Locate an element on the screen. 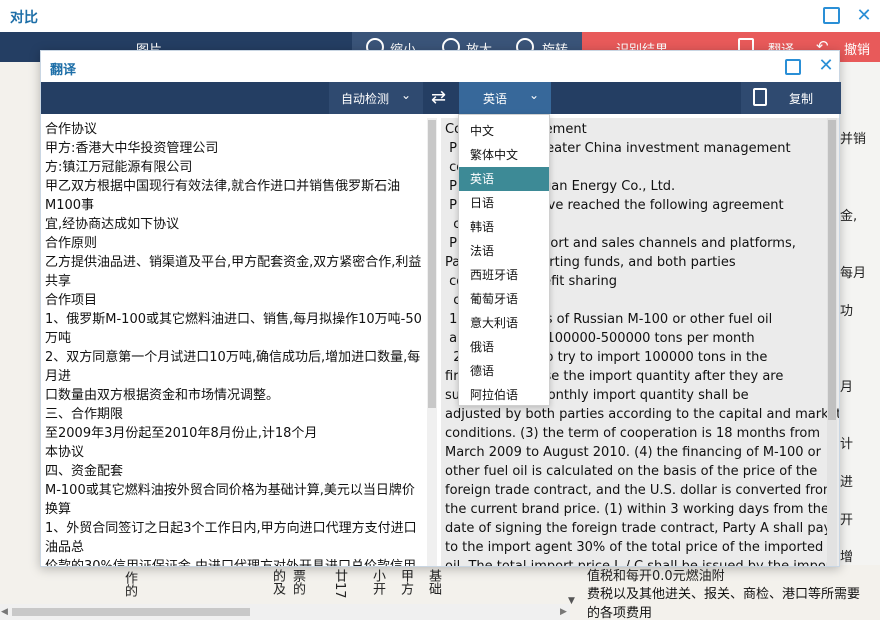 The height and width of the screenshot is (620, 880). dialog-close-button: ✕ is located at coordinates (826, 65).